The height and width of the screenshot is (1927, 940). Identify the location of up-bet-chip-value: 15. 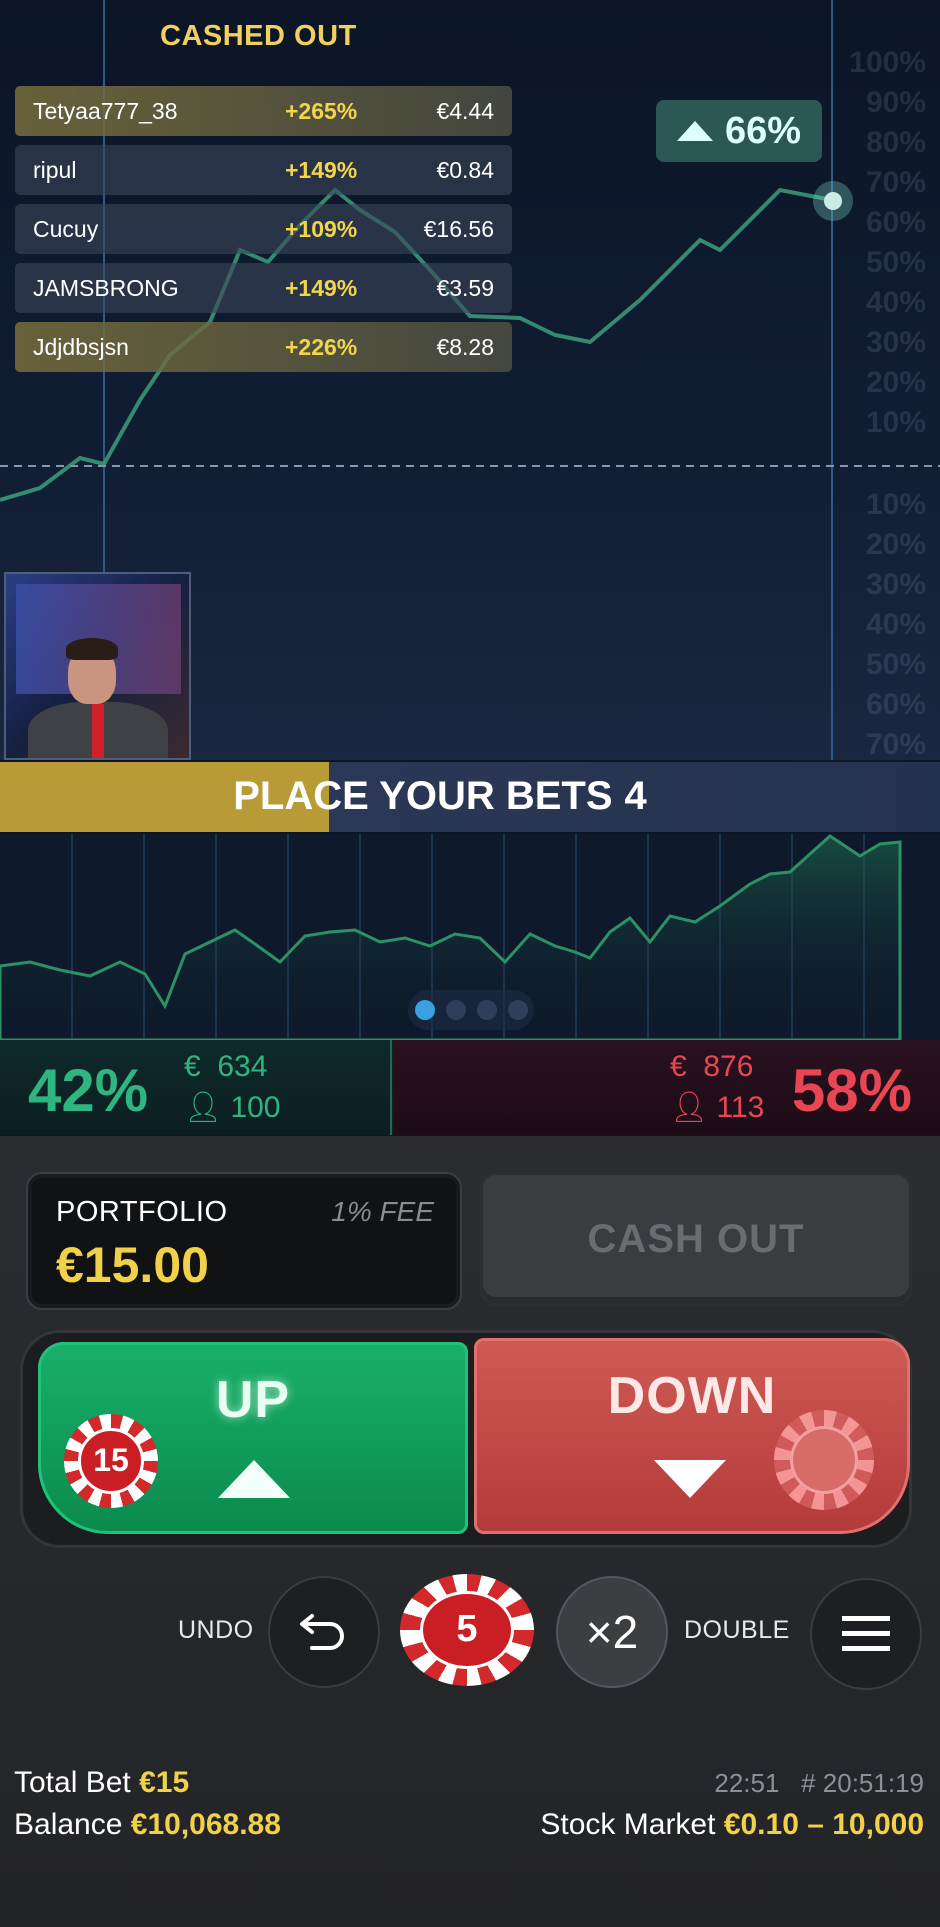
(111, 1461).